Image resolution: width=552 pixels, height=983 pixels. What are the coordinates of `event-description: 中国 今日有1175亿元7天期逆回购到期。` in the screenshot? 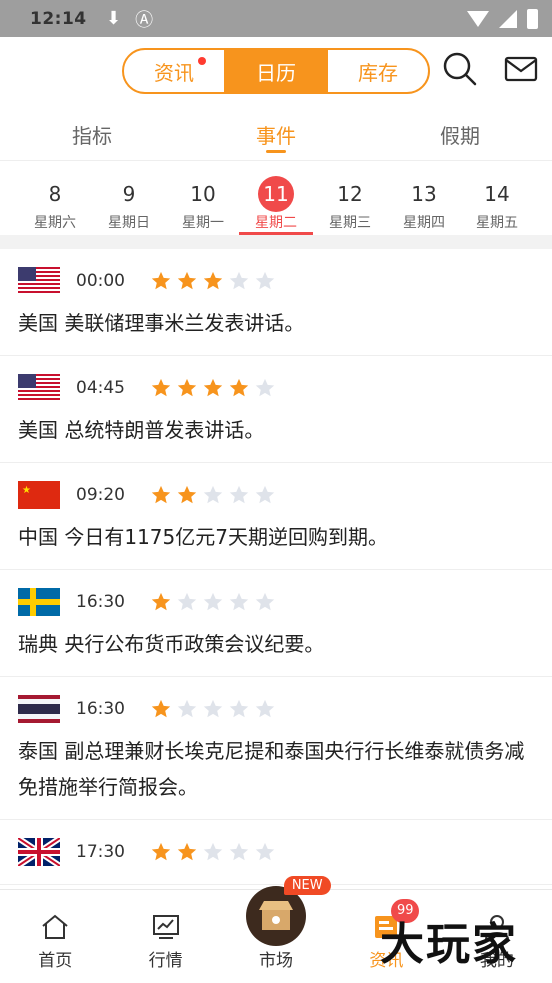 It's located at (203, 537).